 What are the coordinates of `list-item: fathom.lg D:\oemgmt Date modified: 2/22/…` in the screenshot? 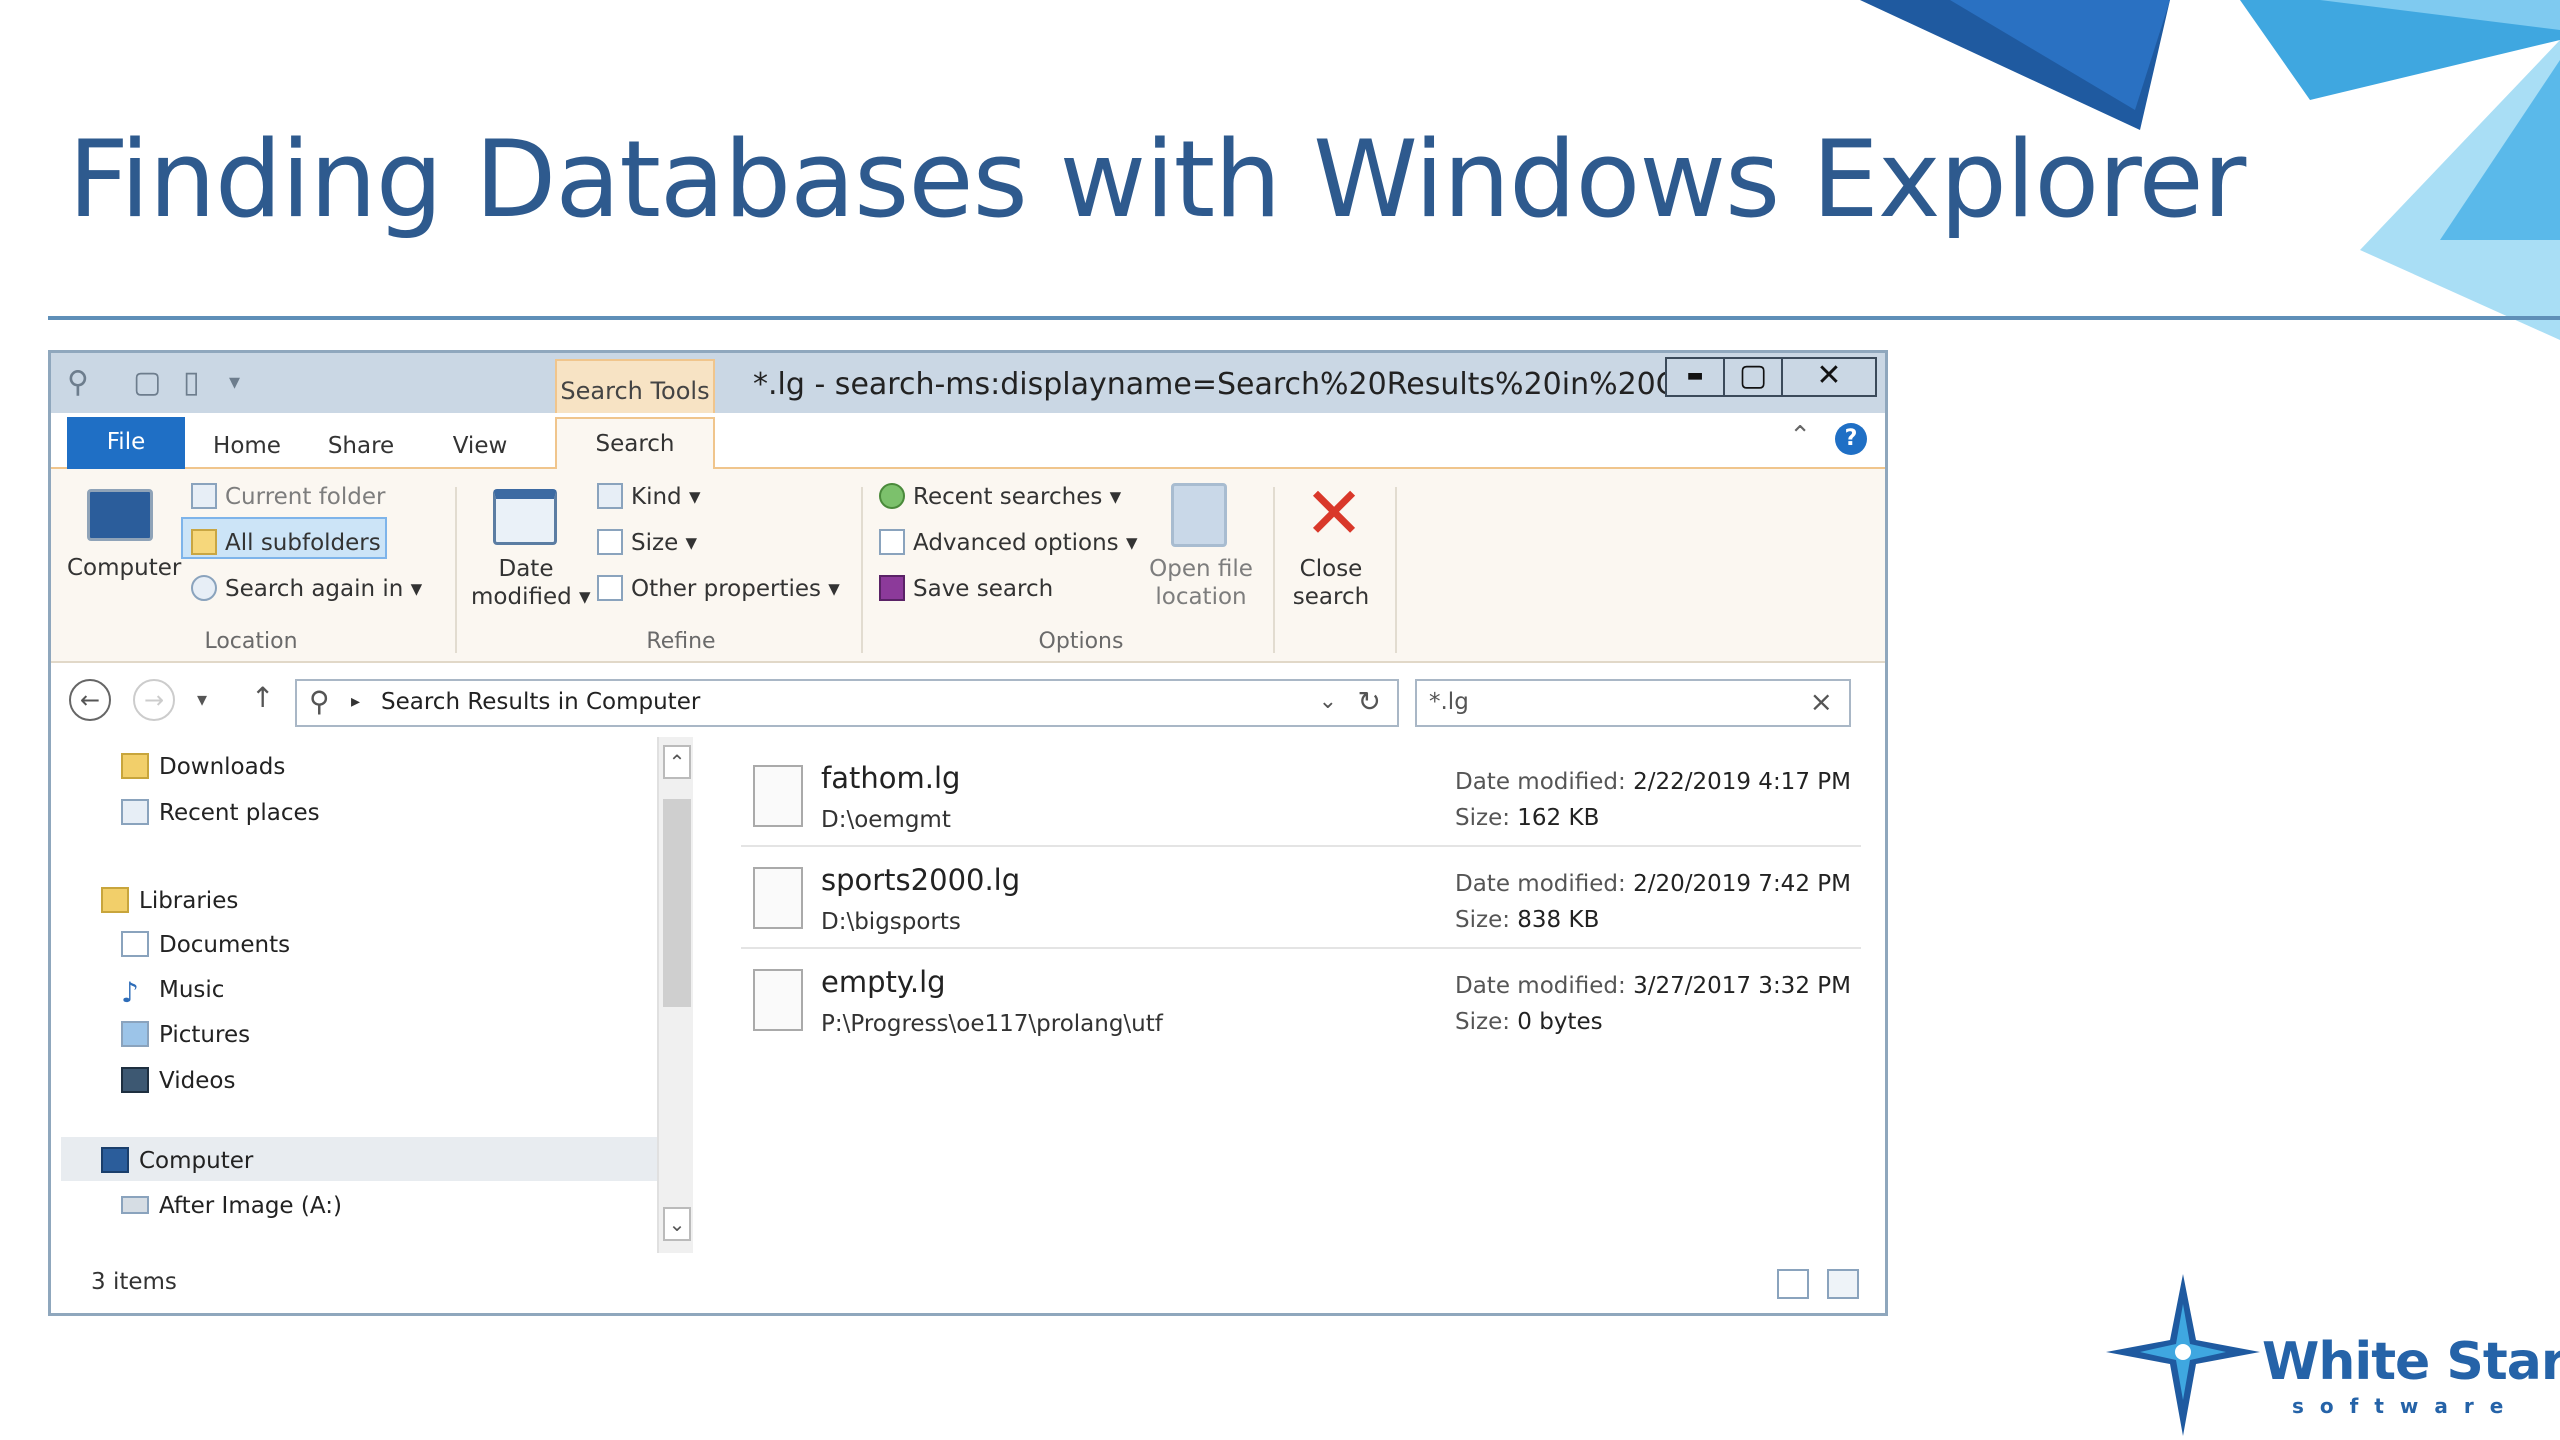 It's located at (1301, 797).